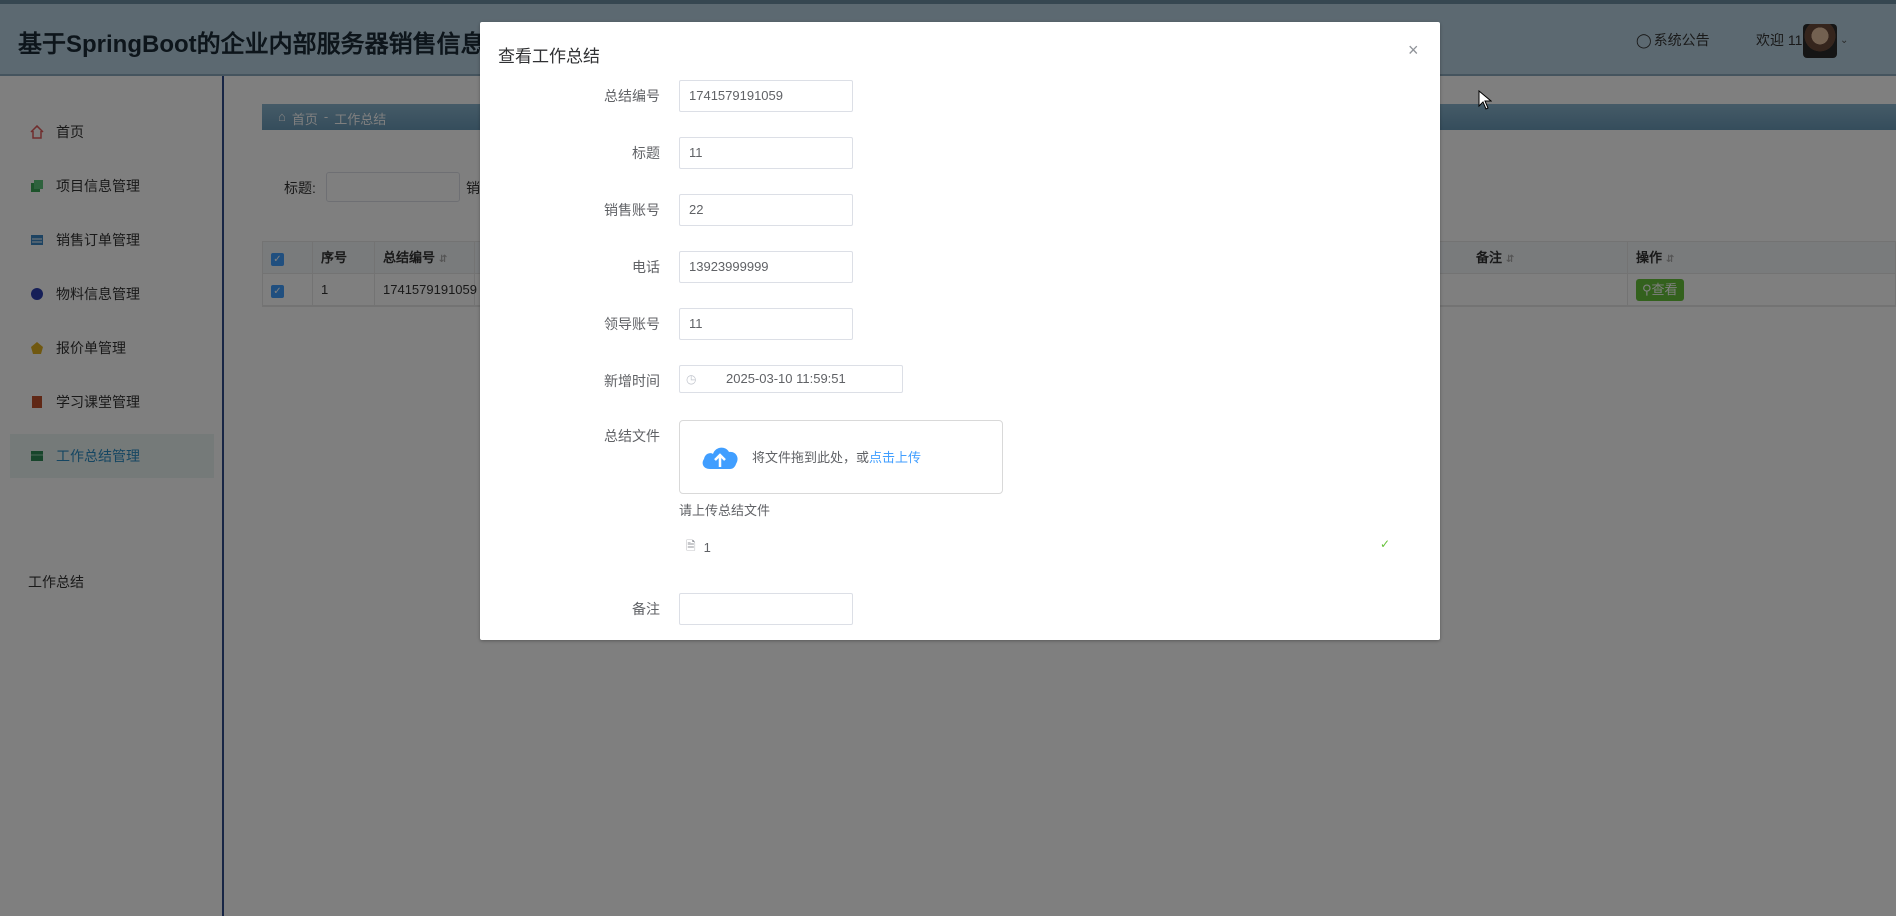 The image size is (1896, 916). I want to click on upload-link: 点击上传, so click(895, 457).